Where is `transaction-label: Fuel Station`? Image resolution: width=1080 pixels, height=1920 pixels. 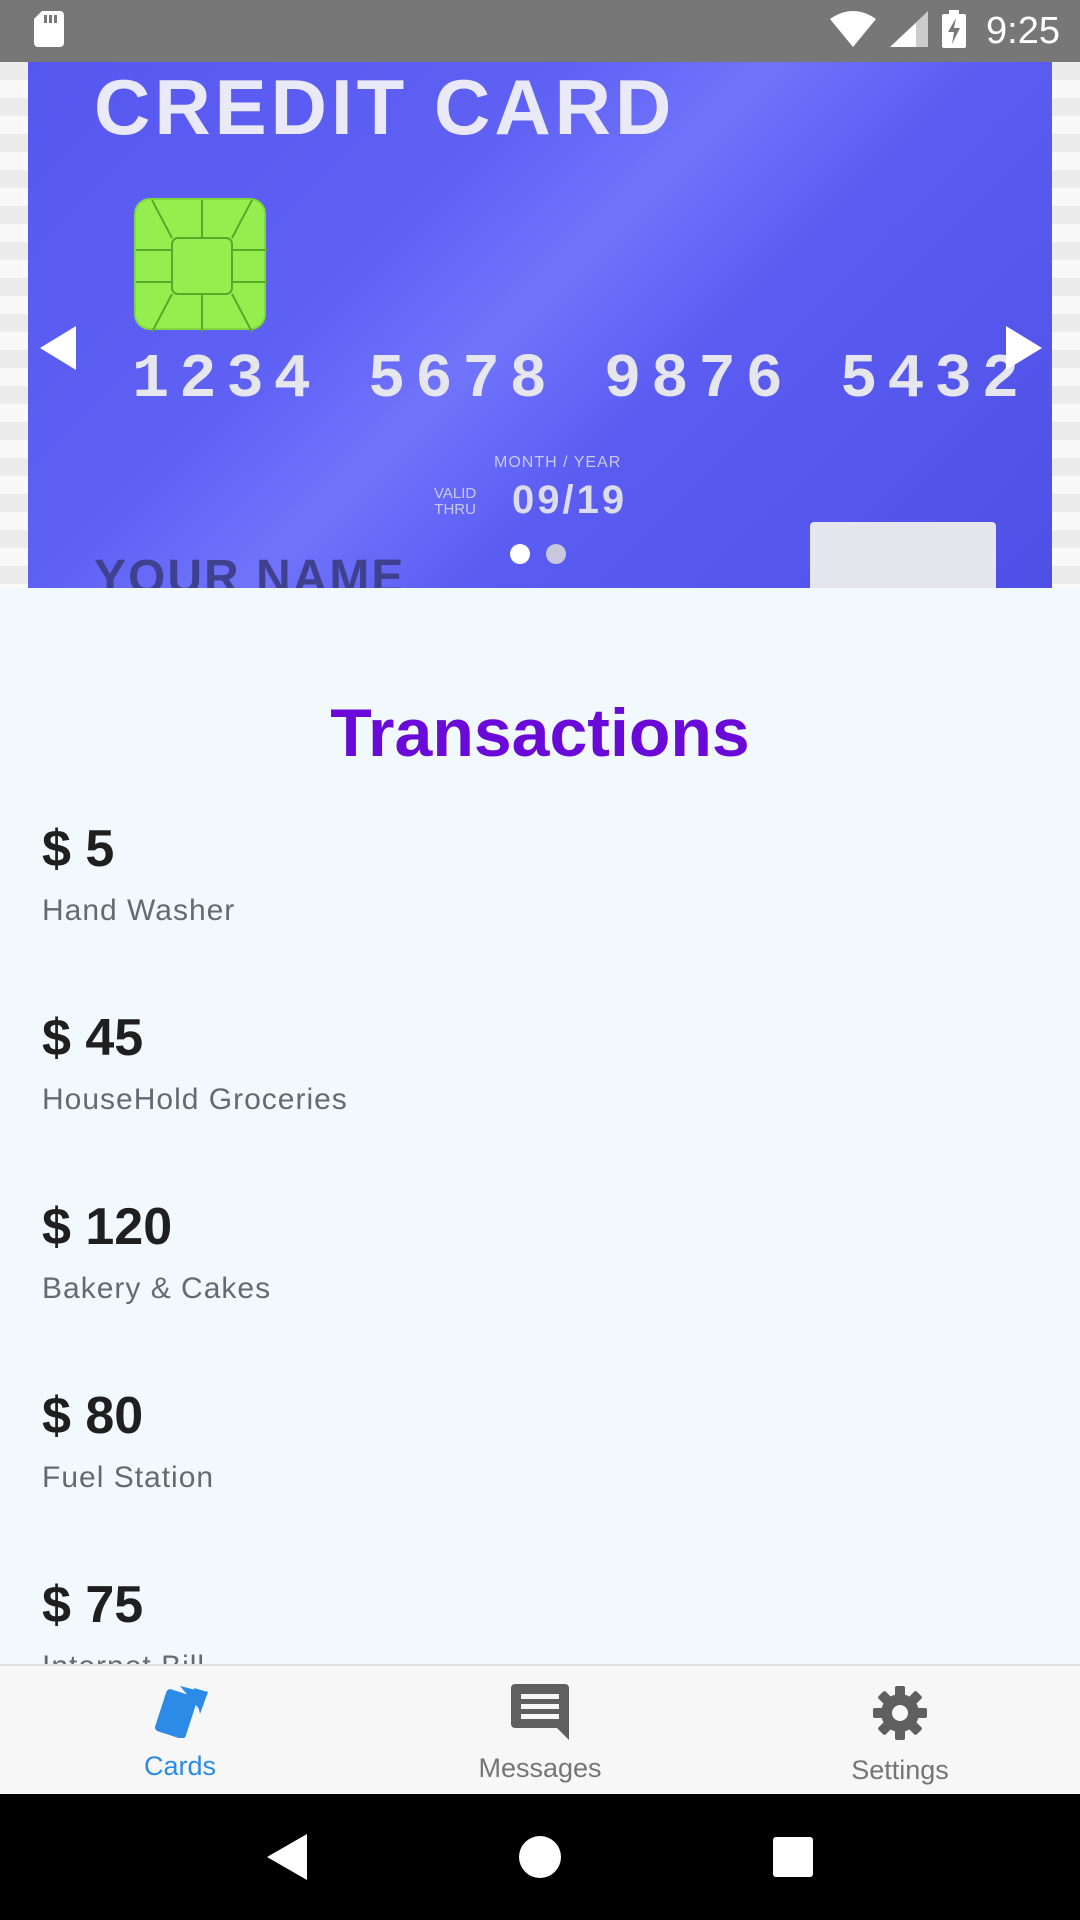 transaction-label: Fuel Station is located at coordinates (128, 1477).